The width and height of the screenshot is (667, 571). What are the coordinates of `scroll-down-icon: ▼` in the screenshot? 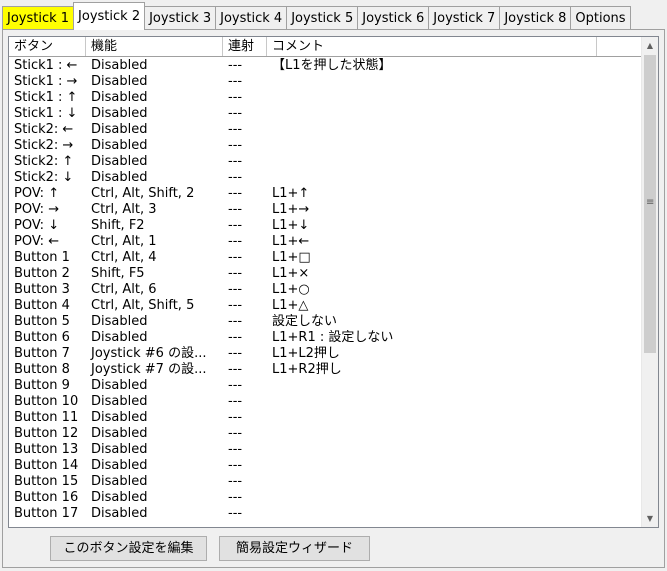 It's located at (650, 518).